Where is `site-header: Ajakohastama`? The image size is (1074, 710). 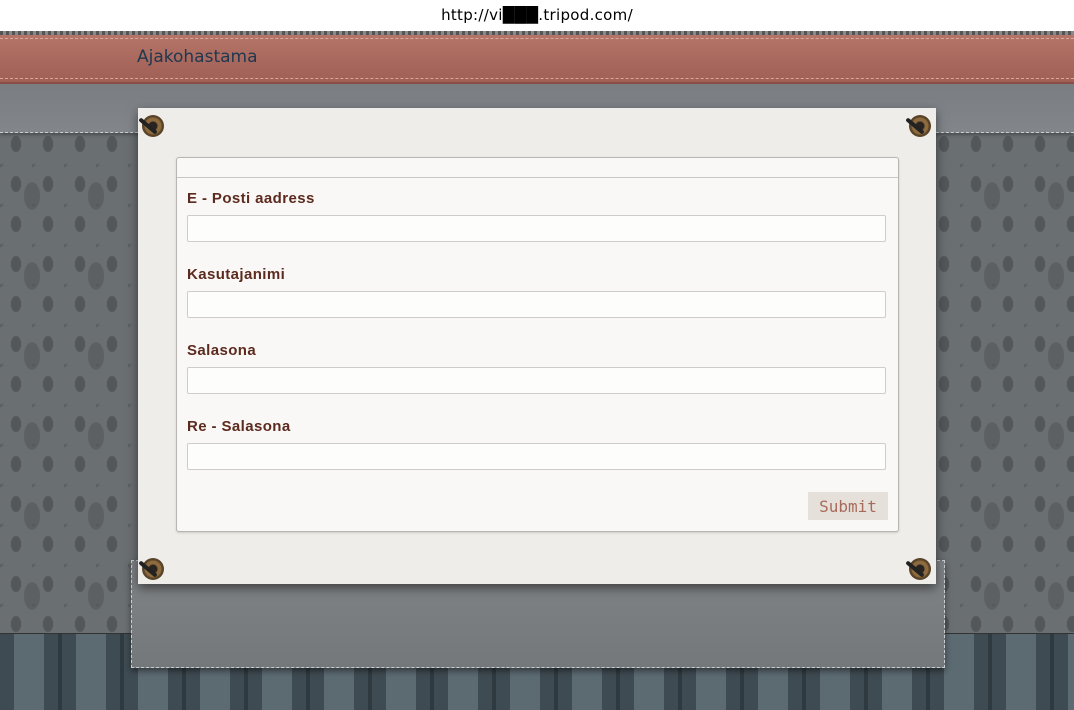 site-header: Ajakohastama is located at coordinates (537, 59).